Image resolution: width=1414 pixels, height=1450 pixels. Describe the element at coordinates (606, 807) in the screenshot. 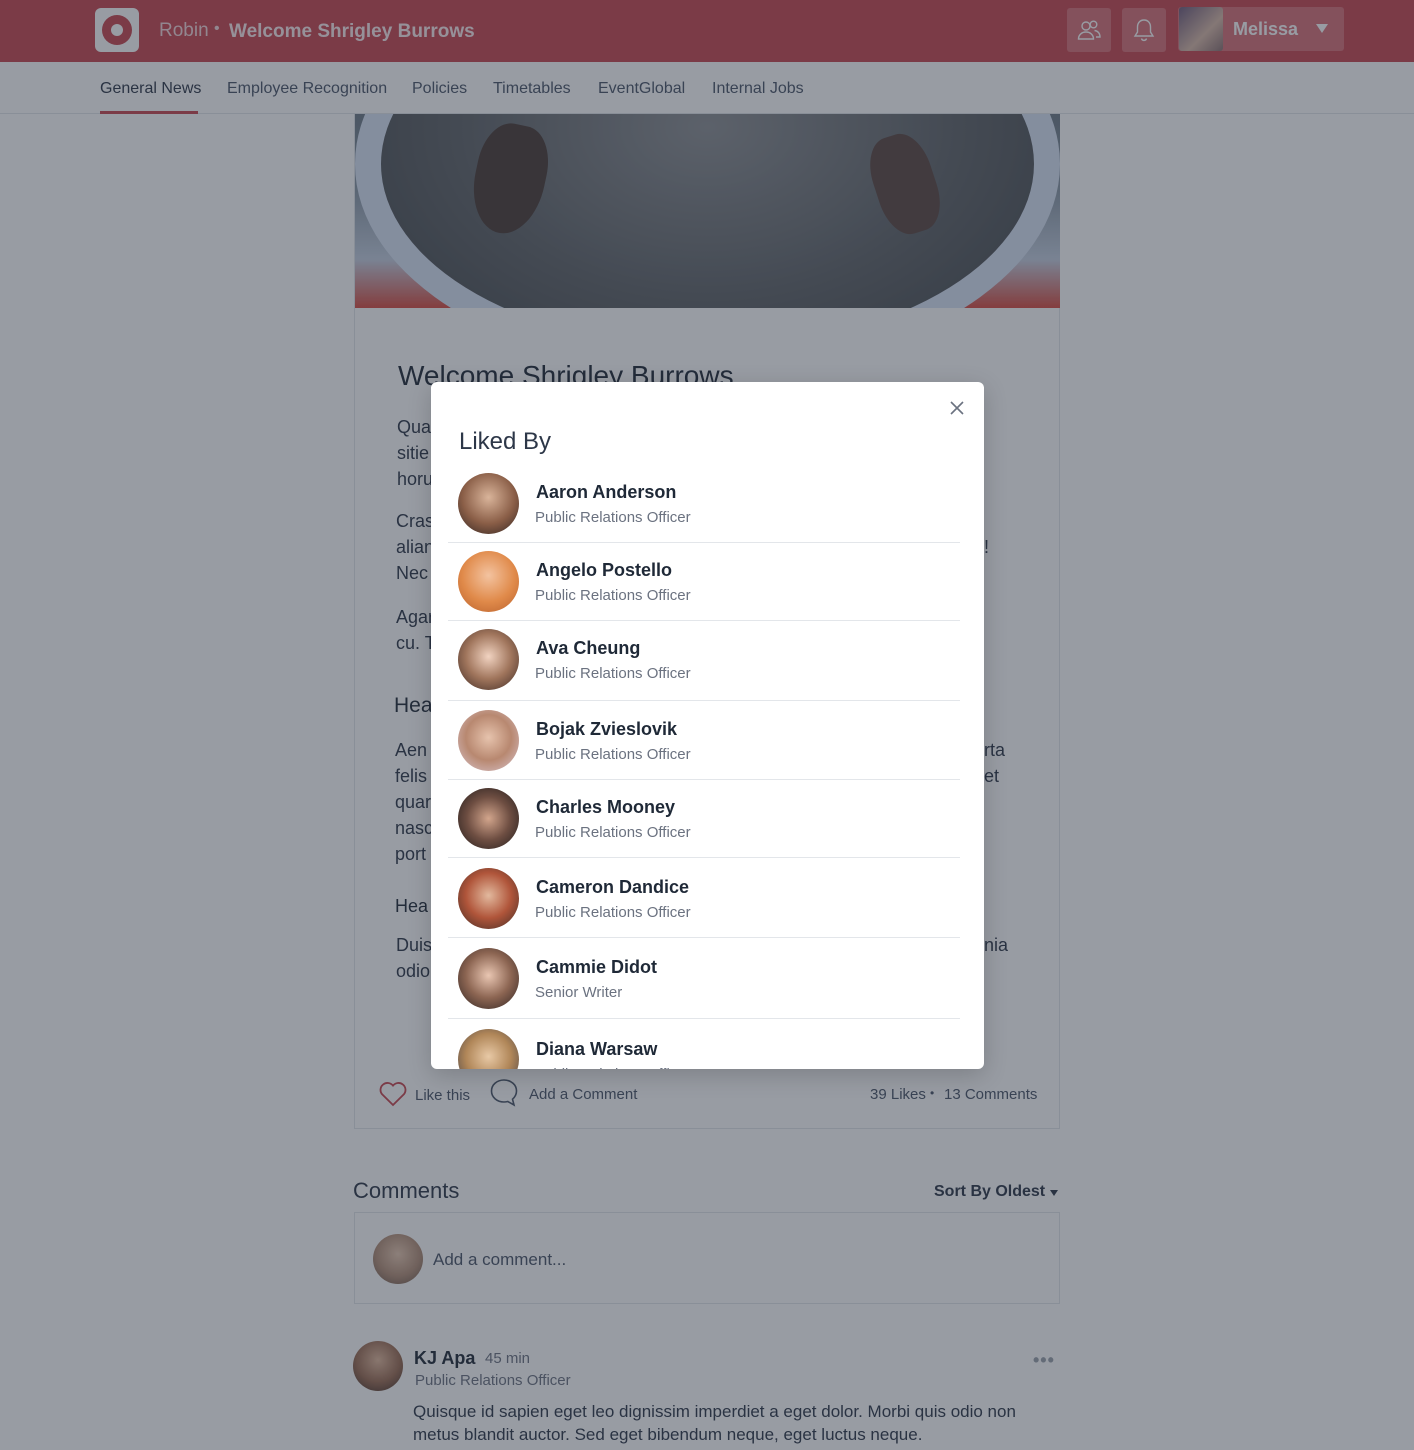

I see `liker-name: Charles Mooney` at that location.